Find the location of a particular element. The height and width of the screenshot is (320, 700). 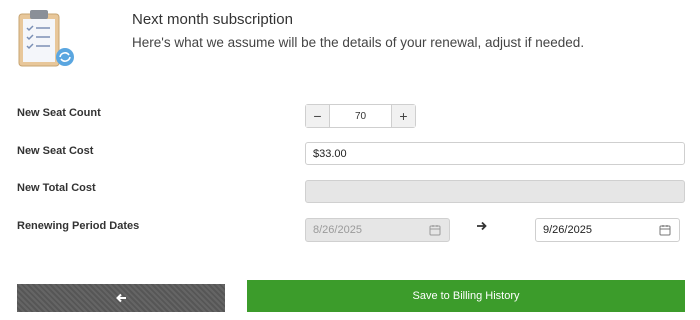

total-cost-label: New Total Cost is located at coordinates (56, 188).